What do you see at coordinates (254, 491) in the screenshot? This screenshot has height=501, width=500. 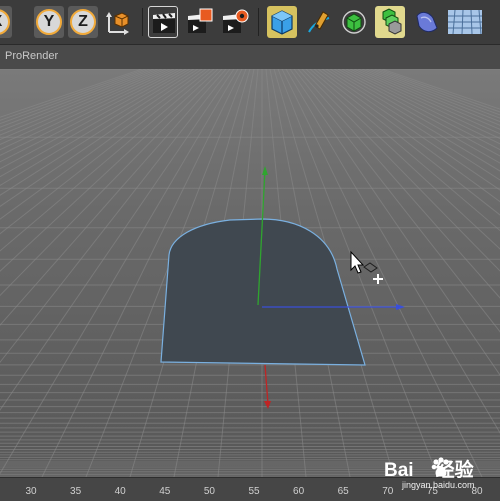 I see `timeline-tick-label: 55` at bounding box center [254, 491].